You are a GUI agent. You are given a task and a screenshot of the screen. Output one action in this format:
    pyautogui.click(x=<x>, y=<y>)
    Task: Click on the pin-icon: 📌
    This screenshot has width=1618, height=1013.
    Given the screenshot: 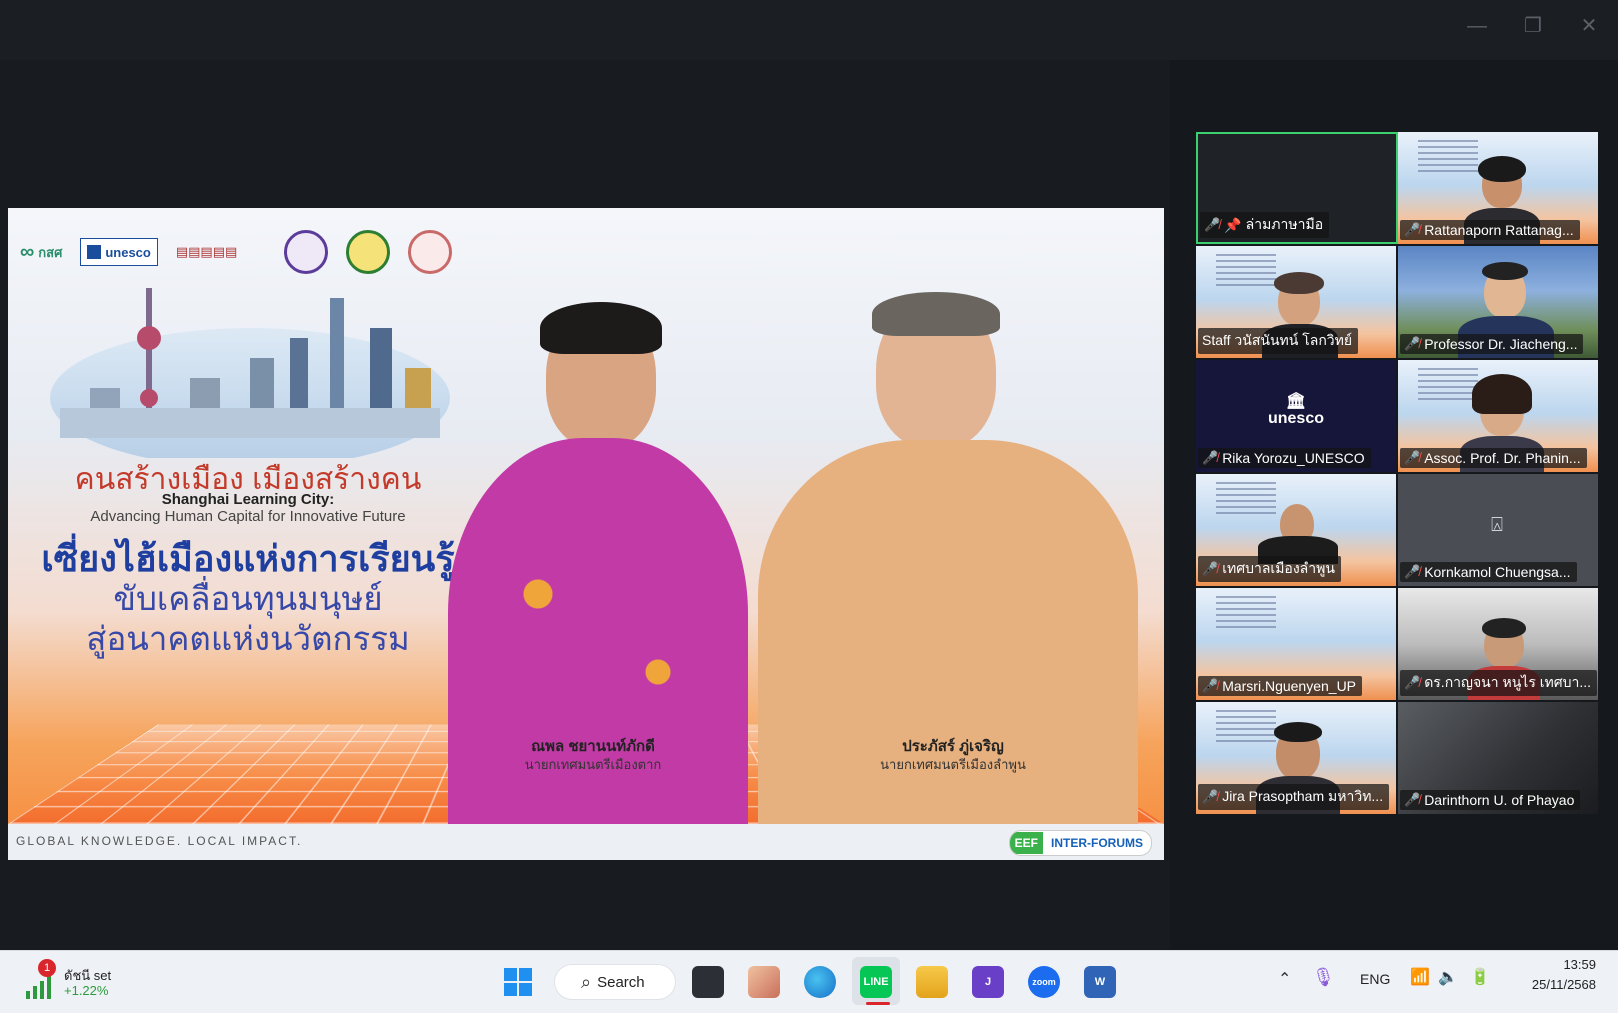 What is the action you would take?
    pyautogui.click(x=1233, y=224)
    